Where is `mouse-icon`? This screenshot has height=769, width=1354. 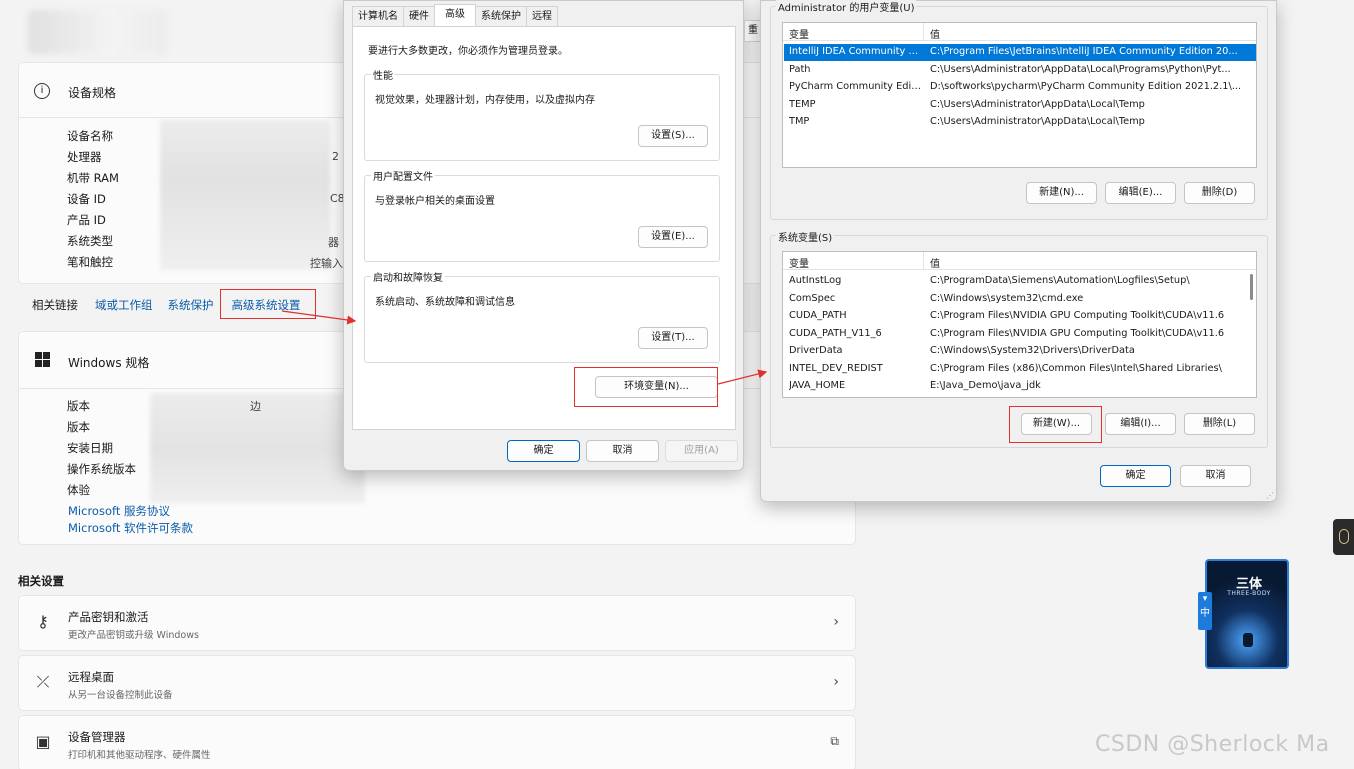
mouse-icon is located at coordinates (1344, 536).